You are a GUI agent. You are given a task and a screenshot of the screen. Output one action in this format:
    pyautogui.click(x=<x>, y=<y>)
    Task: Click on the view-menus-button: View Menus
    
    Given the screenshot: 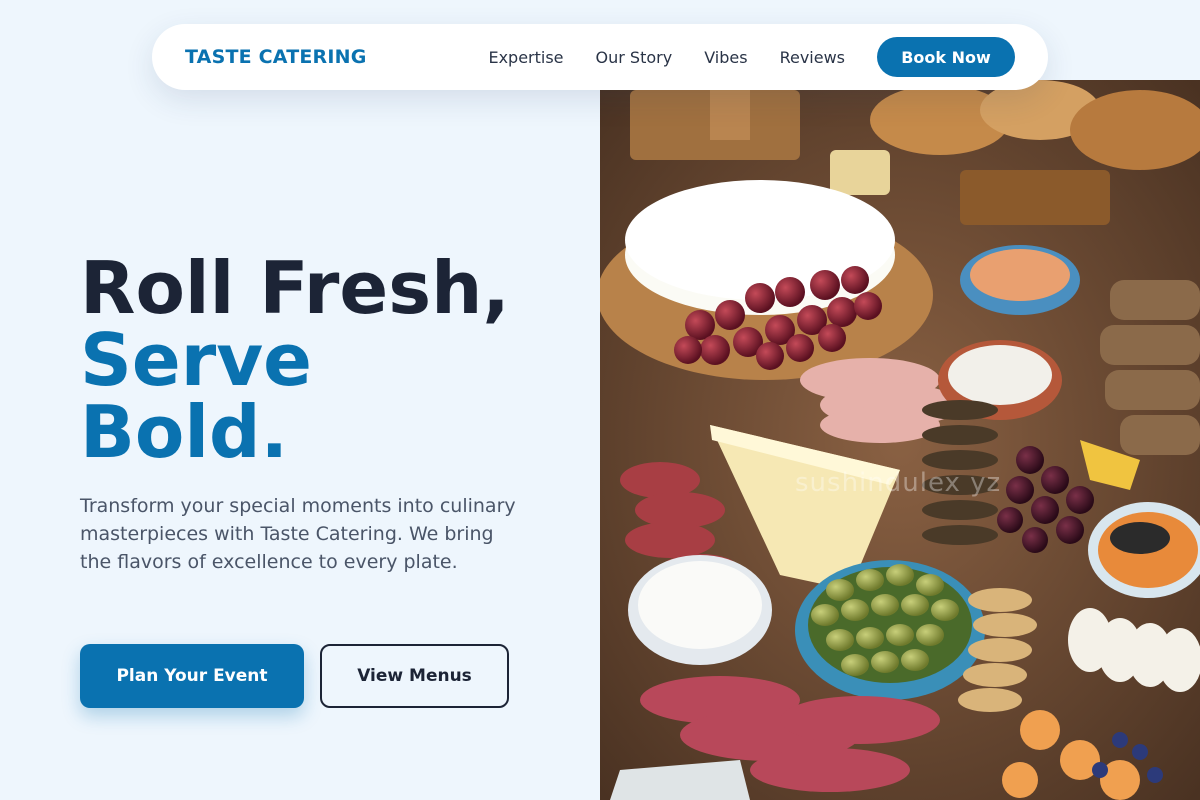 What is the action you would take?
    pyautogui.click(x=414, y=676)
    